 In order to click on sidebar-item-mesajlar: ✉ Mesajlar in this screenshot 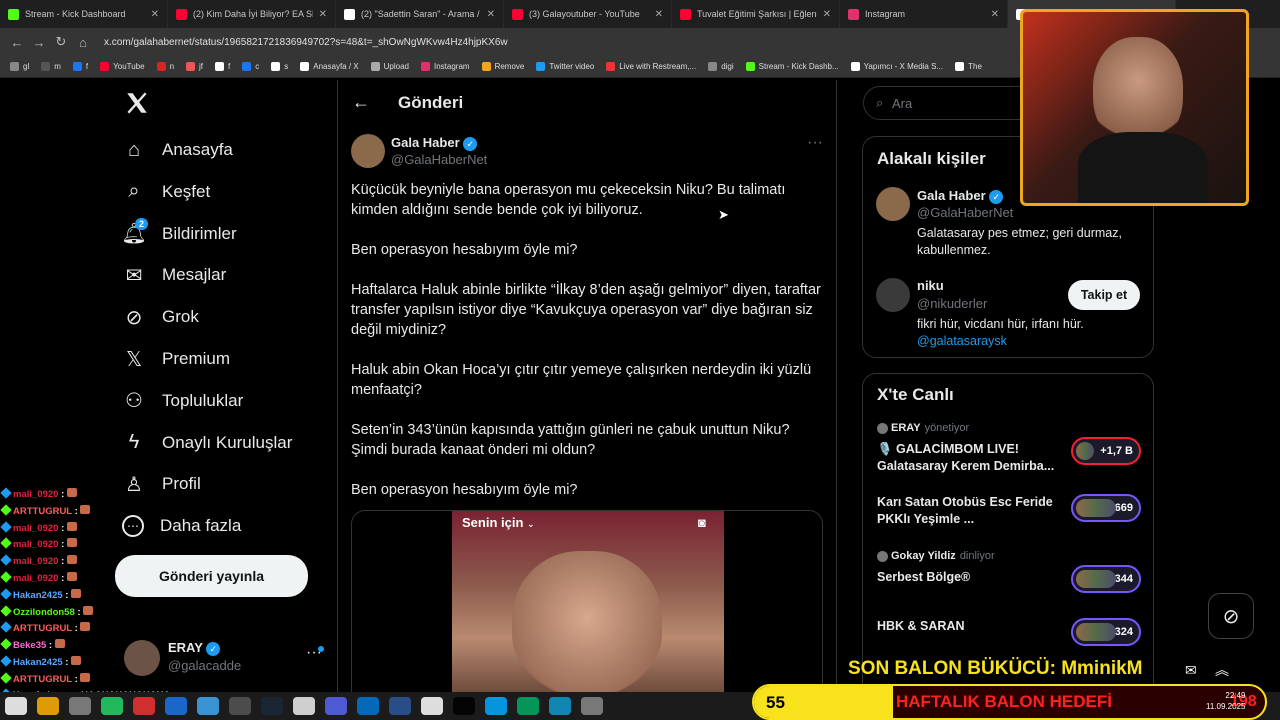, I will do `click(234, 275)`.